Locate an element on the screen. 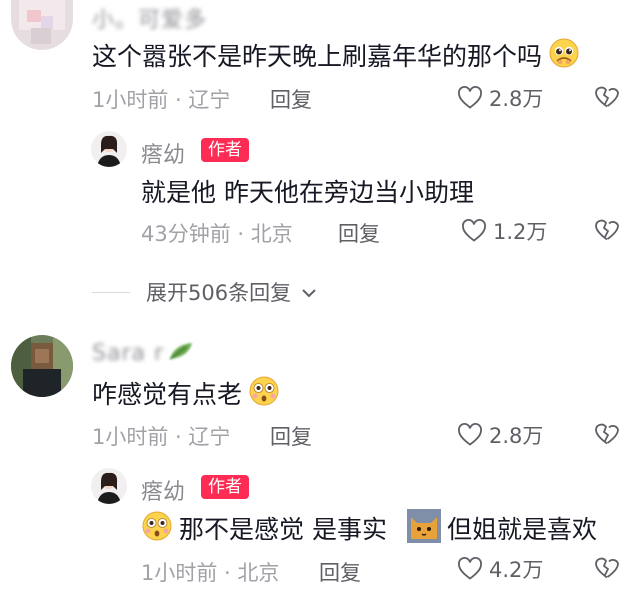  username: 小。可爱多 is located at coordinates (149, 18).